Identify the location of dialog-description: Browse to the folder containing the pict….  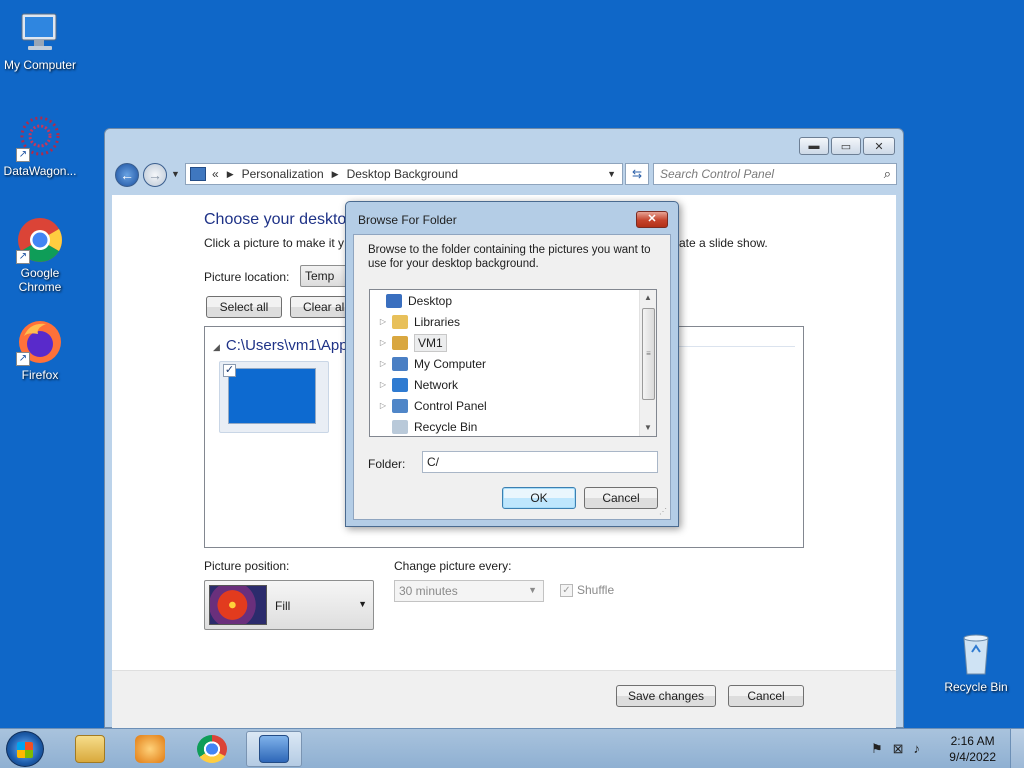
(509, 257).